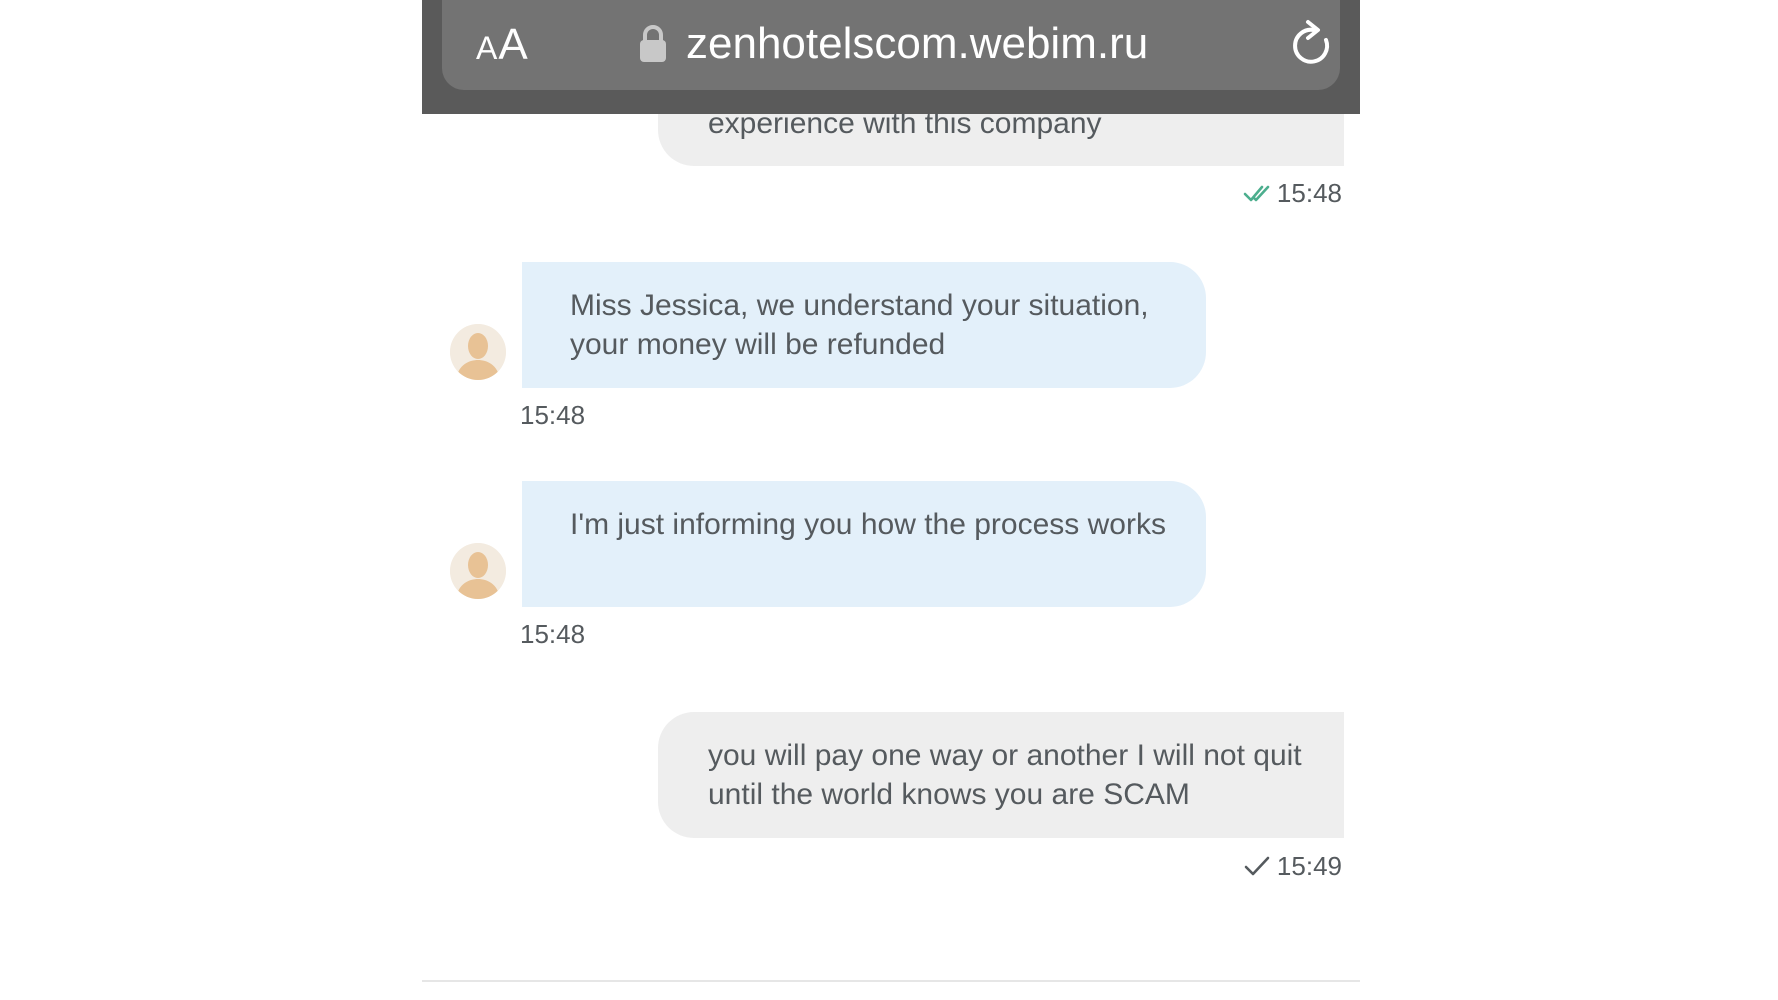  I want to click on reload-icon, so click(1312, 44).